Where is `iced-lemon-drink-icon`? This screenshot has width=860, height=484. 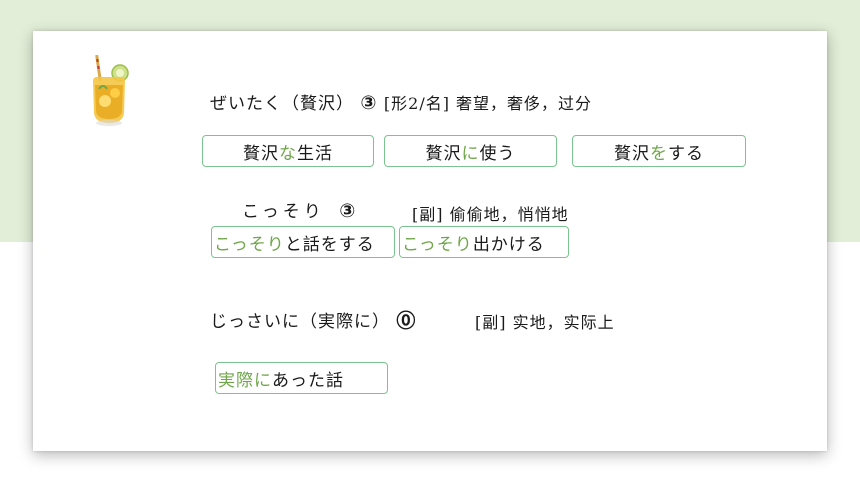
iced-lemon-drink-icon is located at coordinates (111, 90).